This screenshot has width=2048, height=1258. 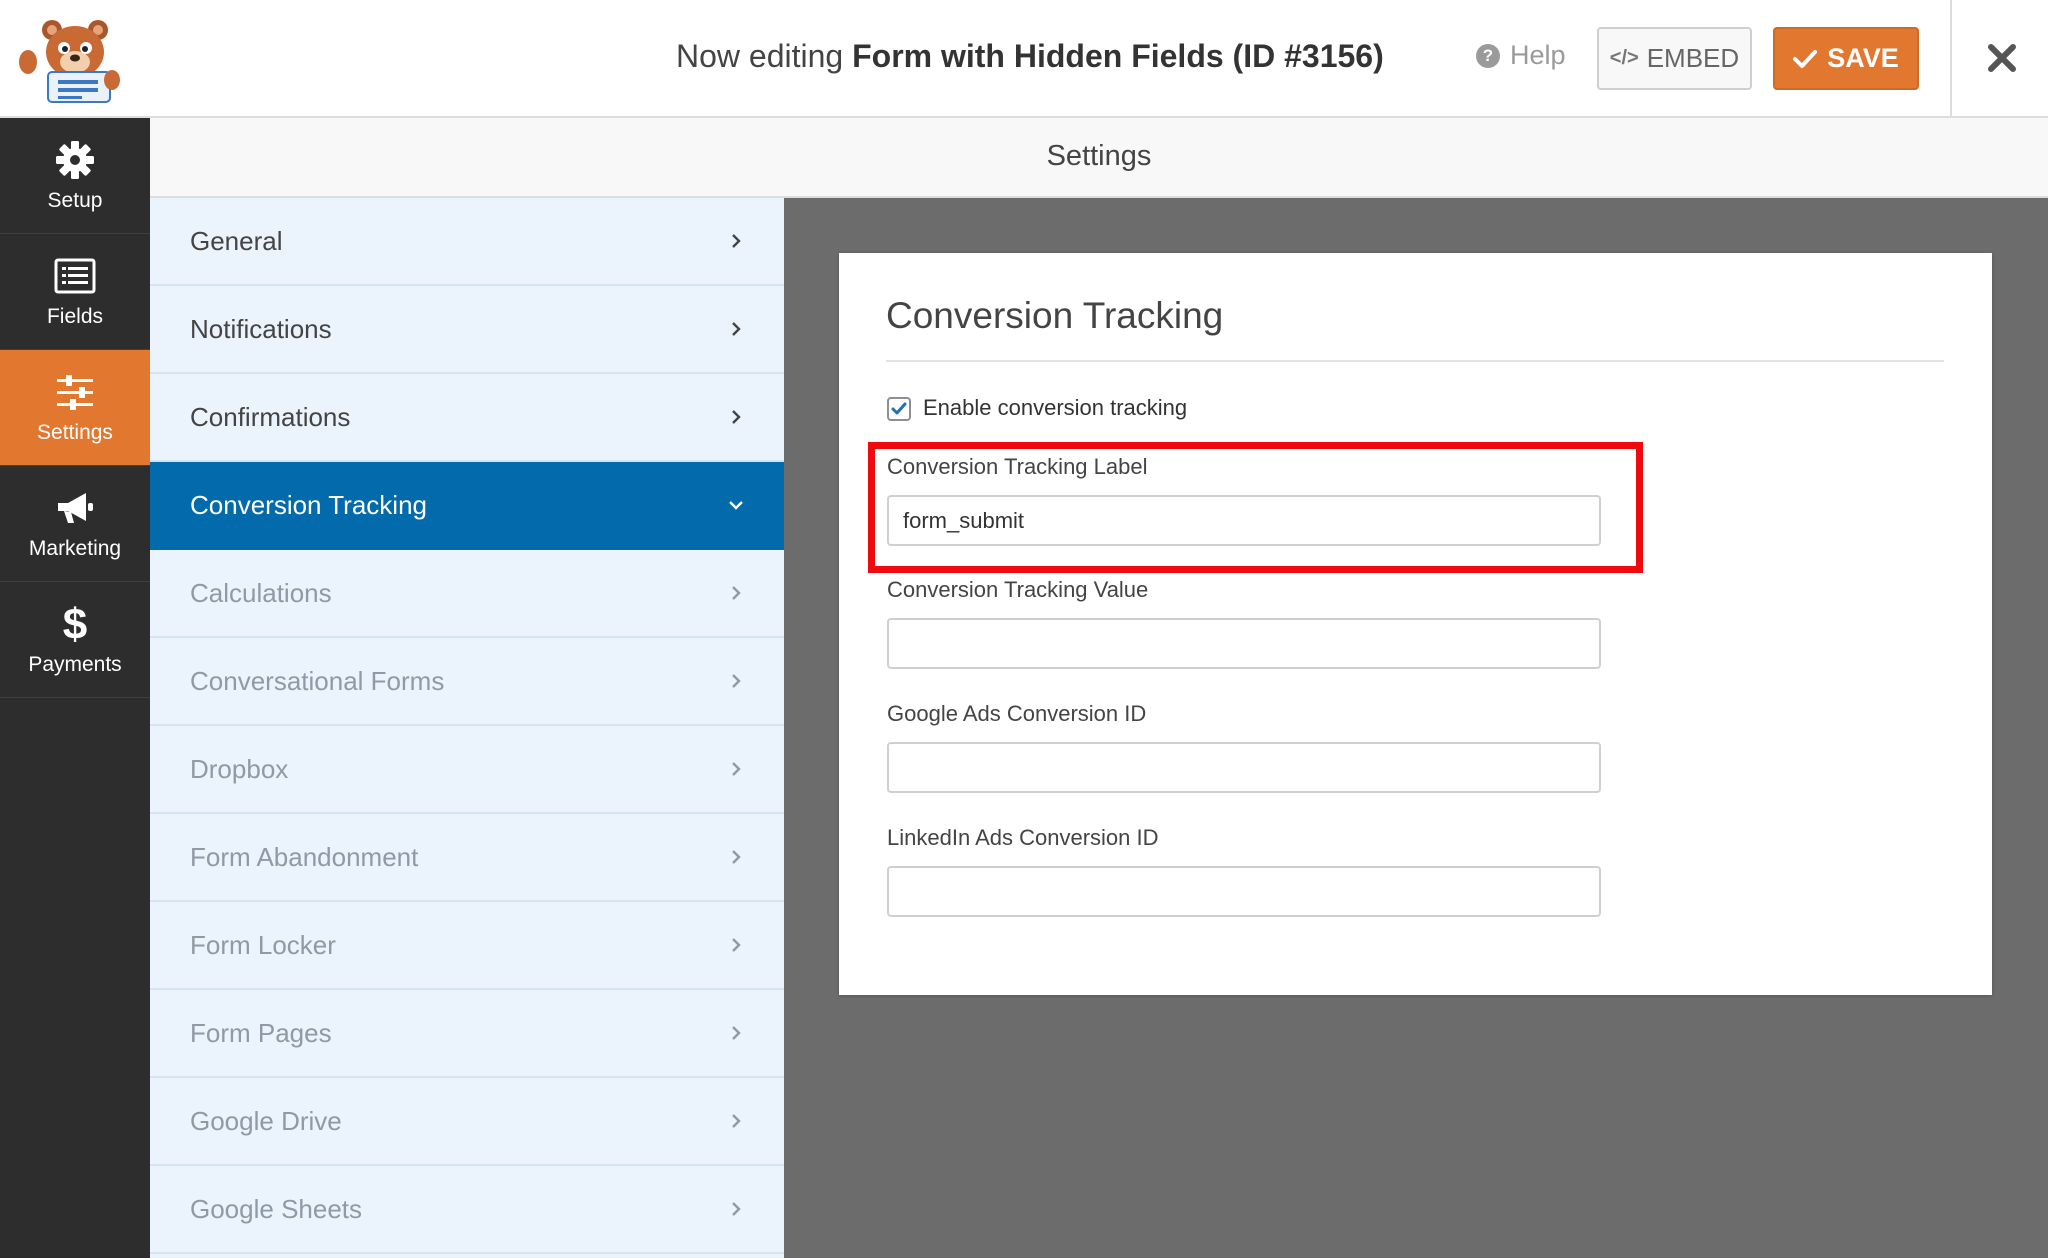 What do you see at coordinates (1244, 891) in the screenshot?
I see `linkedin-ads-id-input` at bounding box center [1244, 891].